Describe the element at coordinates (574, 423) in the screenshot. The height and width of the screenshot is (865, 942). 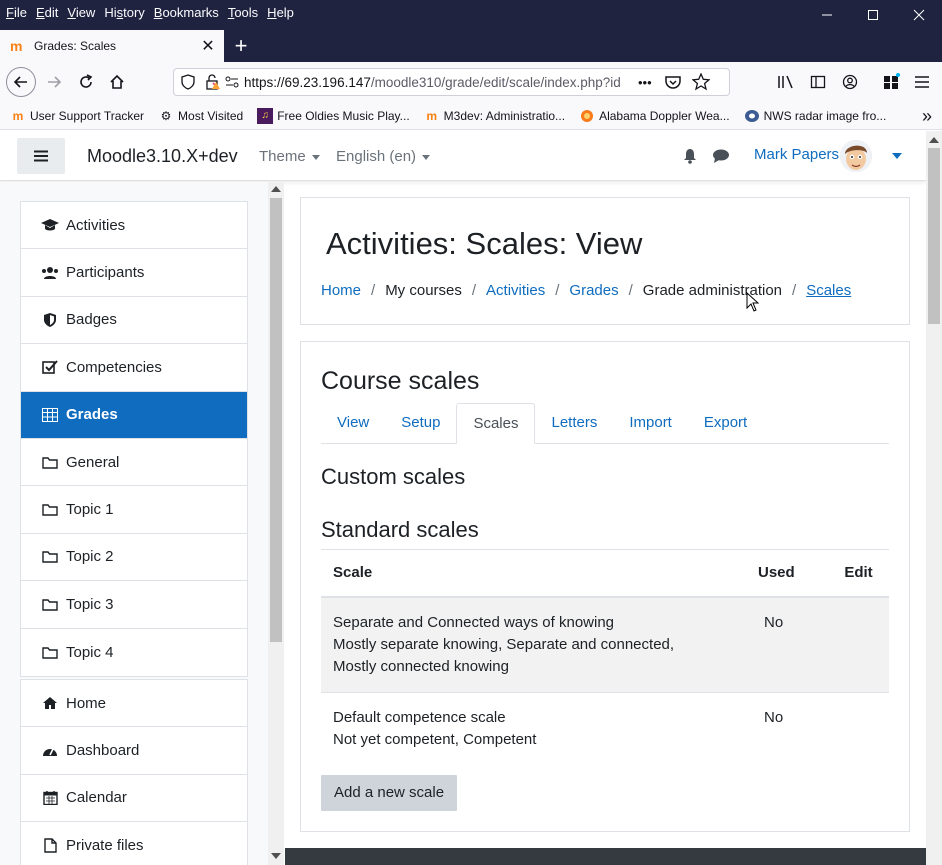
I see `tab-letters: Letters` at that location.